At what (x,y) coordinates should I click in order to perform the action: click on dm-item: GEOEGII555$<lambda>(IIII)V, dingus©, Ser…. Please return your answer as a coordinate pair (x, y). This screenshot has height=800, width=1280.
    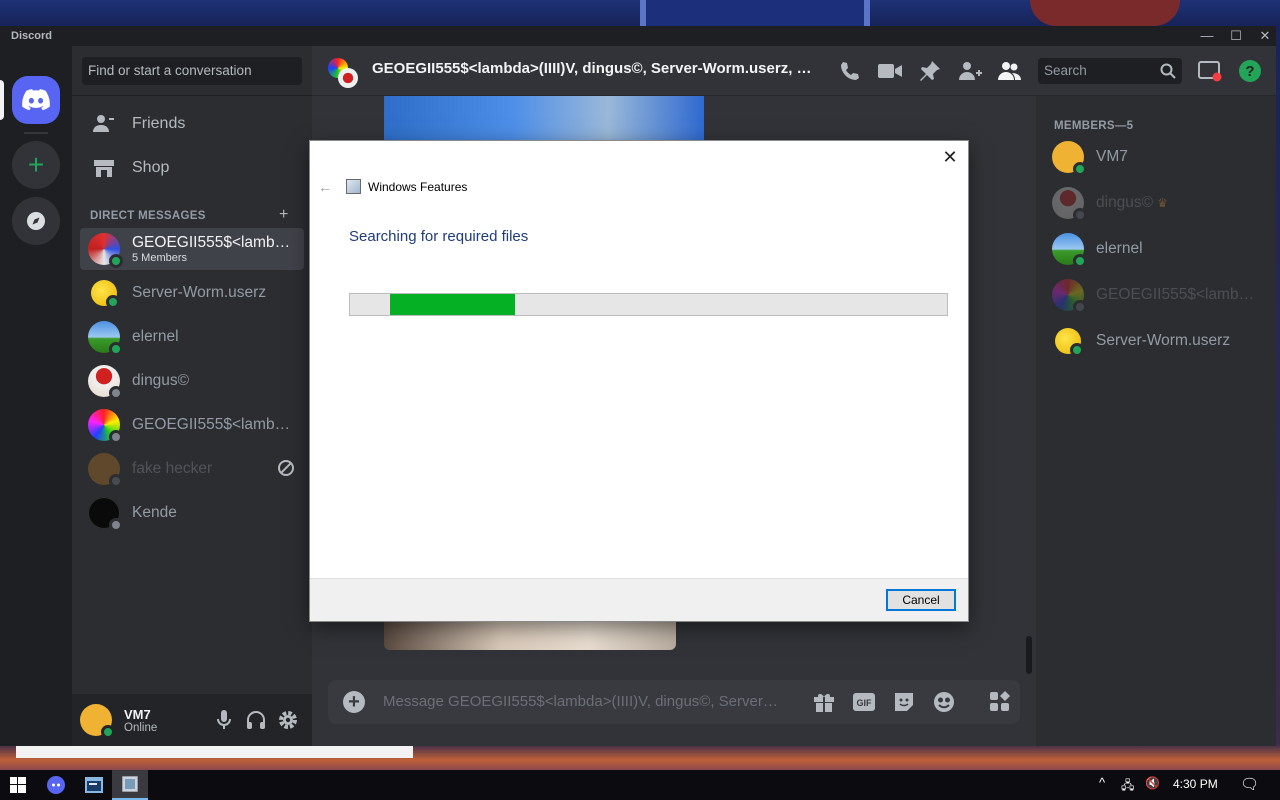
    Looking at the image, I should click on (192, 249).